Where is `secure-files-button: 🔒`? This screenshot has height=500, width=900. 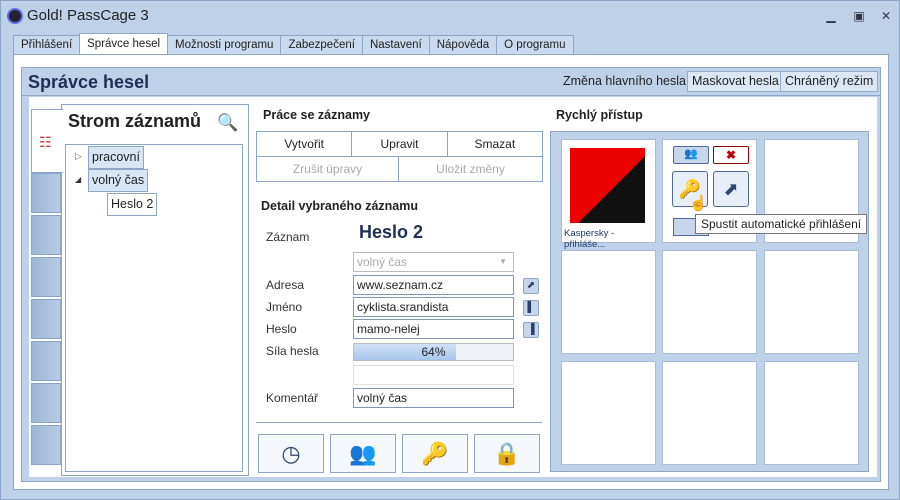 secure-files-button: 🔒 is located at coordinates (507, 453).